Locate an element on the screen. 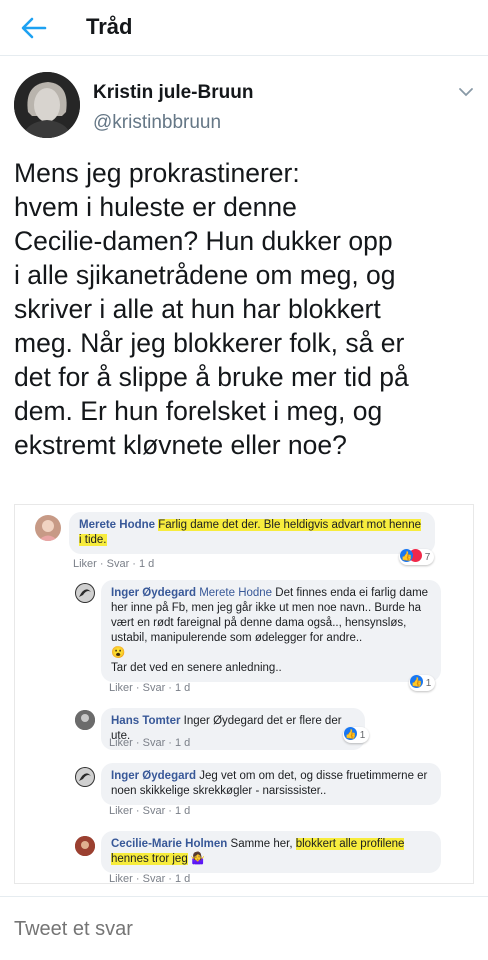  arrow-left-icon is located at coordinates (34, 28).